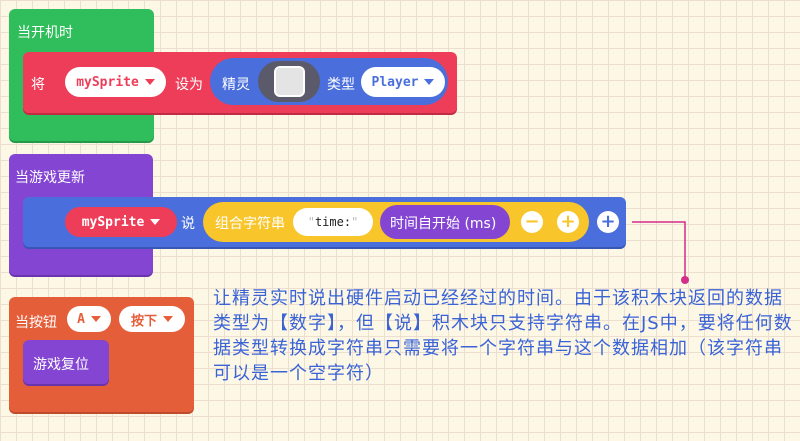  What do you see at coordinates (188, 224) in the screenshot?
I see `say-label: 说` at bounding box center [188, 224].